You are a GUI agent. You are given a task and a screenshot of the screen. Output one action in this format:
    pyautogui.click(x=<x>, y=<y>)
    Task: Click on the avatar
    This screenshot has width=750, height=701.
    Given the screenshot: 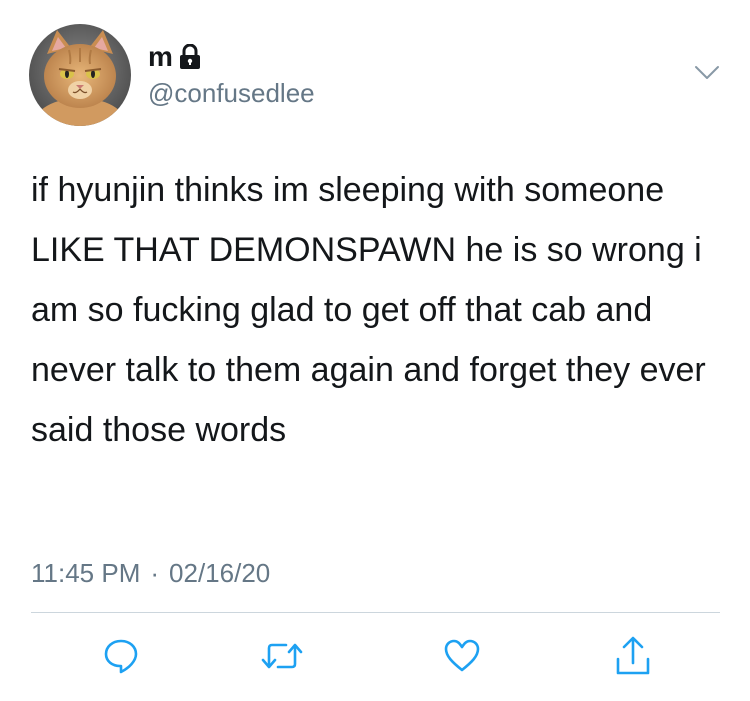 What is the action you would take?
    pyautogui.click(x=80, y=75)
    